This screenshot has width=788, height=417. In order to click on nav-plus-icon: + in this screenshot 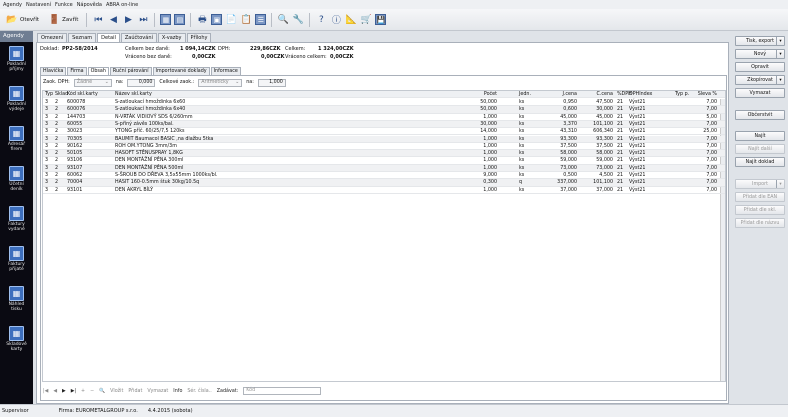, I will do `click(83, 391)`.